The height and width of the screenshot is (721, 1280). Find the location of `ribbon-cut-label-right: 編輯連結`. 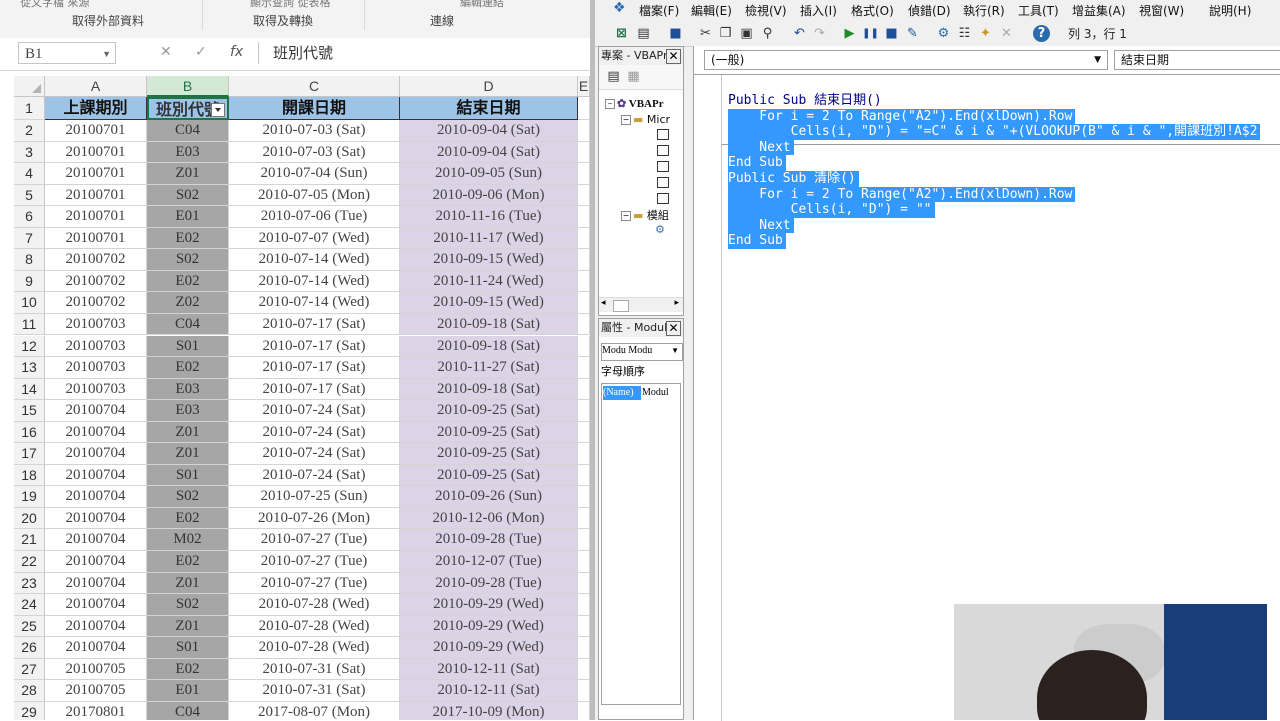

ribbon-cut-label-right: 編輯連結 is located at coordinates (482, 5).